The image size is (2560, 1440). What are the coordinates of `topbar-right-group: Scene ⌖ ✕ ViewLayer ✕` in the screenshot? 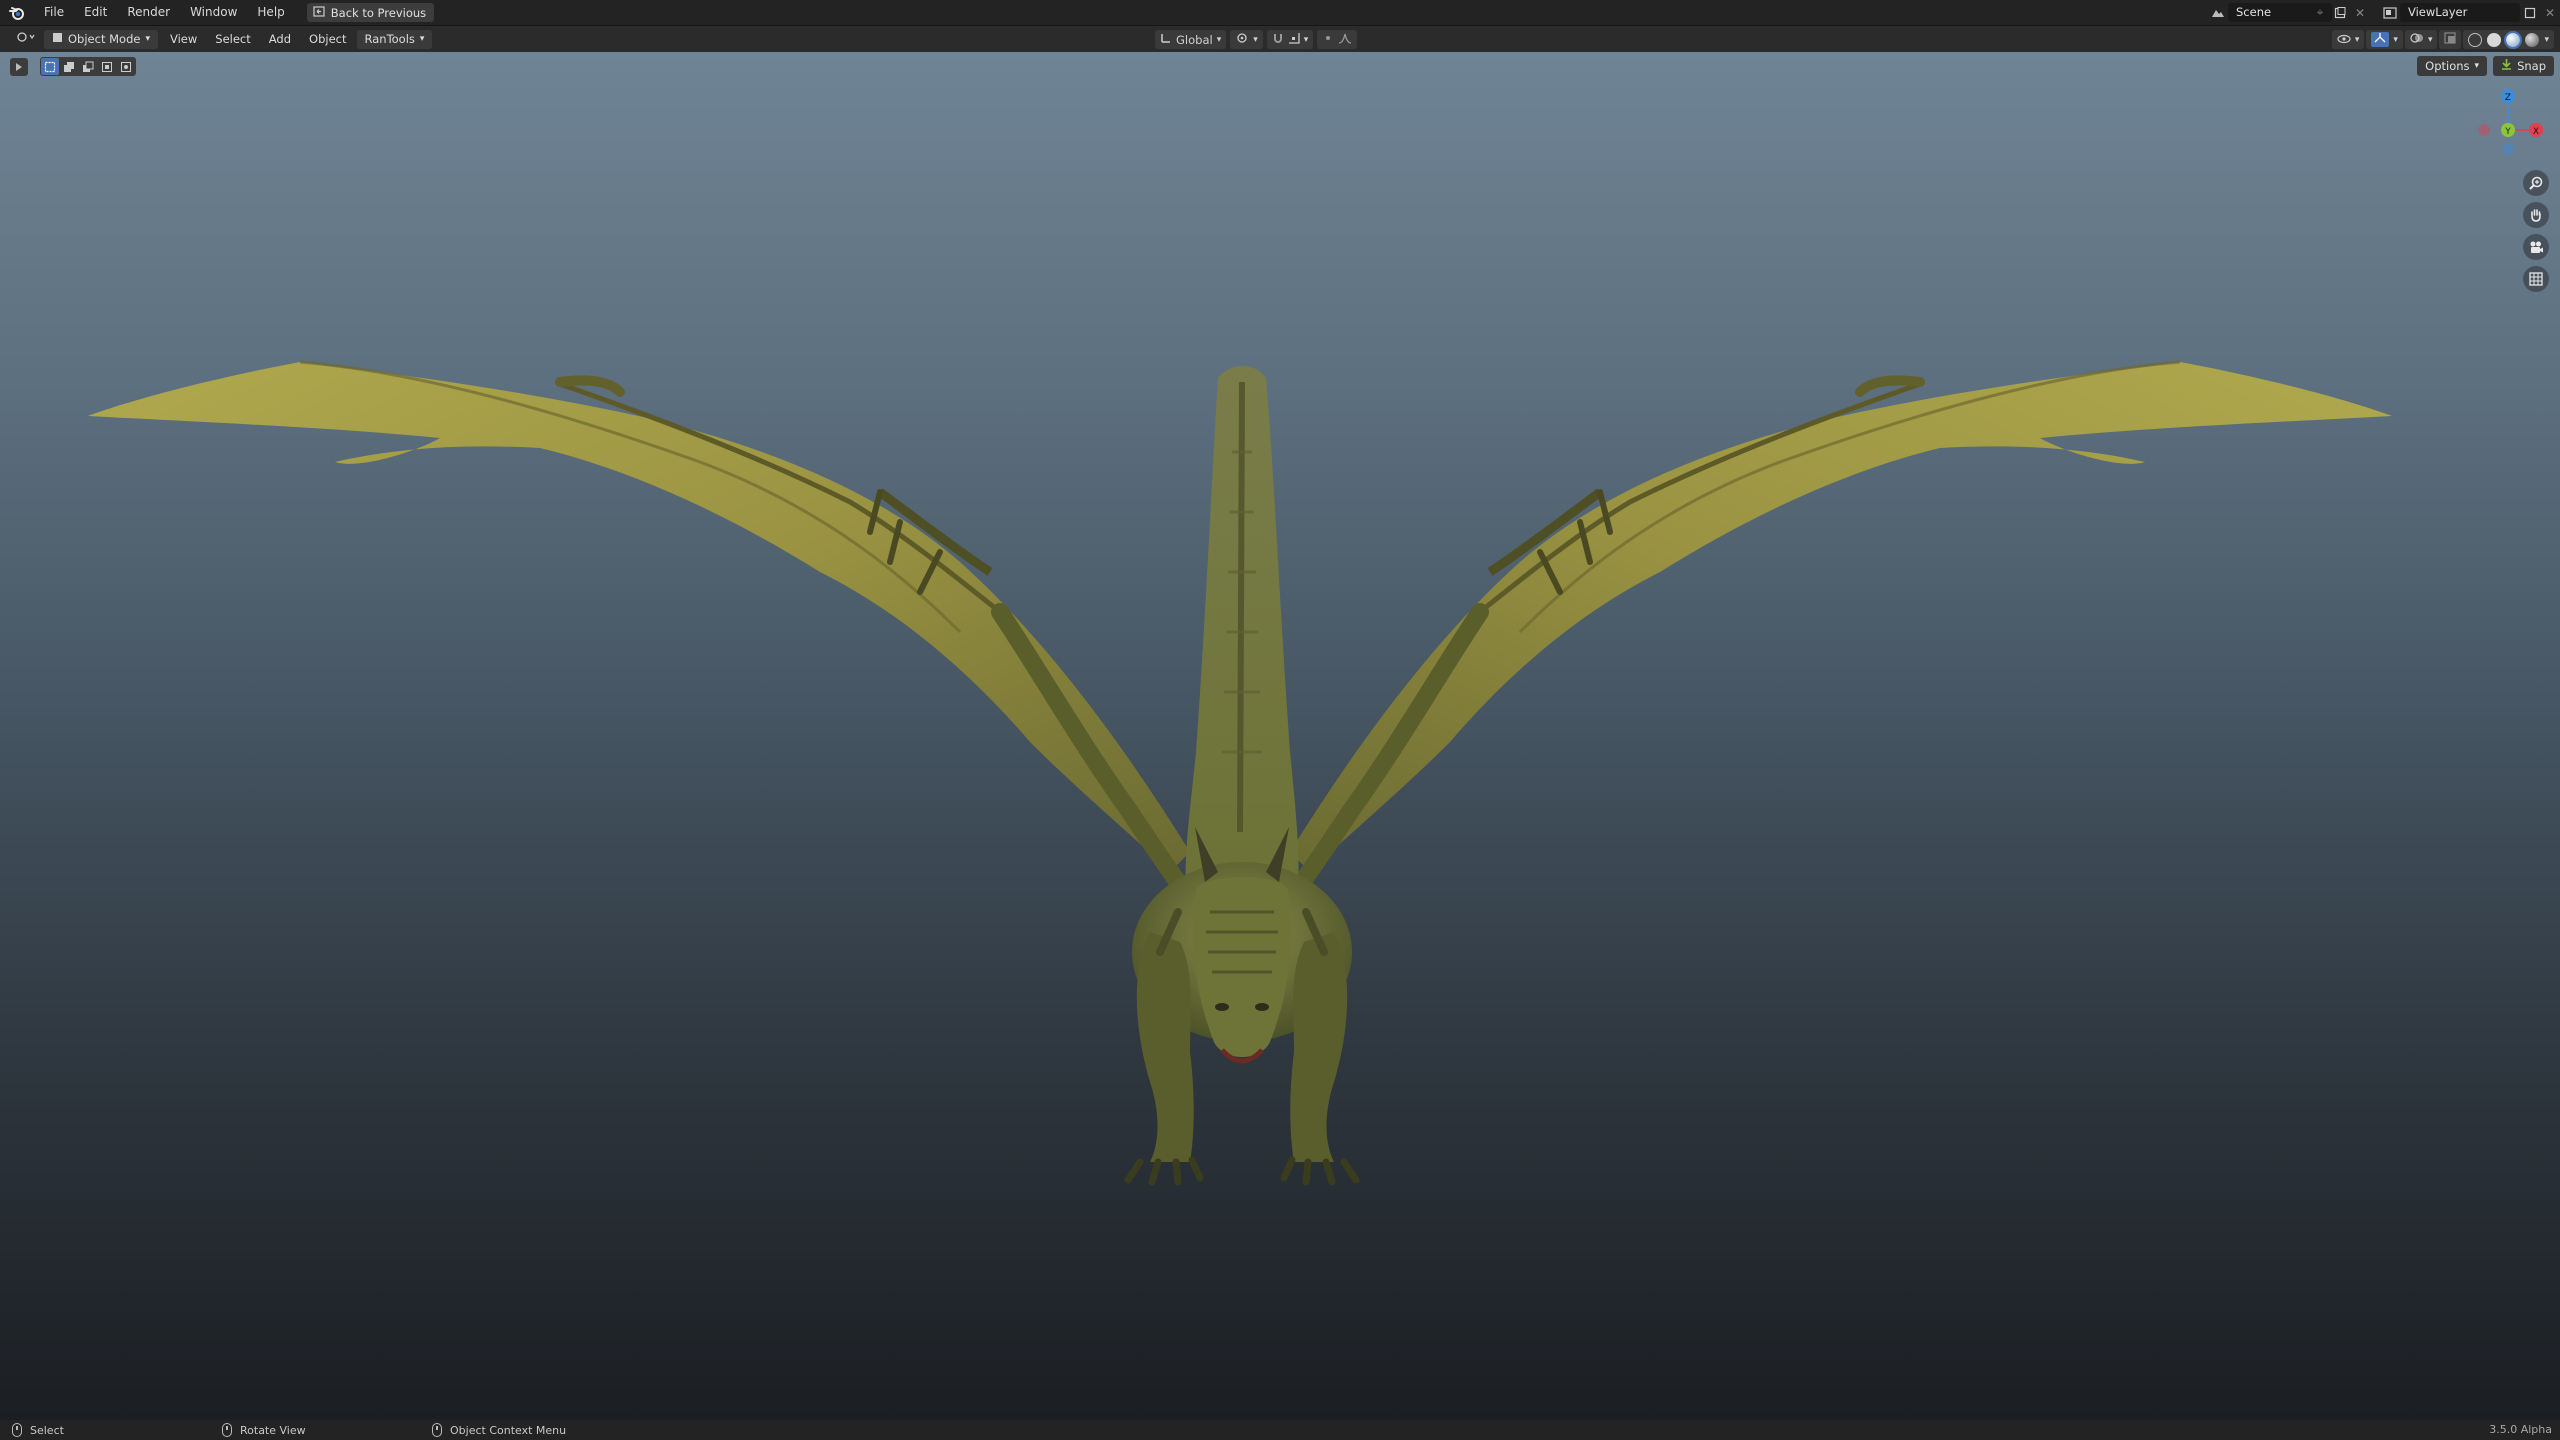 It's located at (2384, 12).